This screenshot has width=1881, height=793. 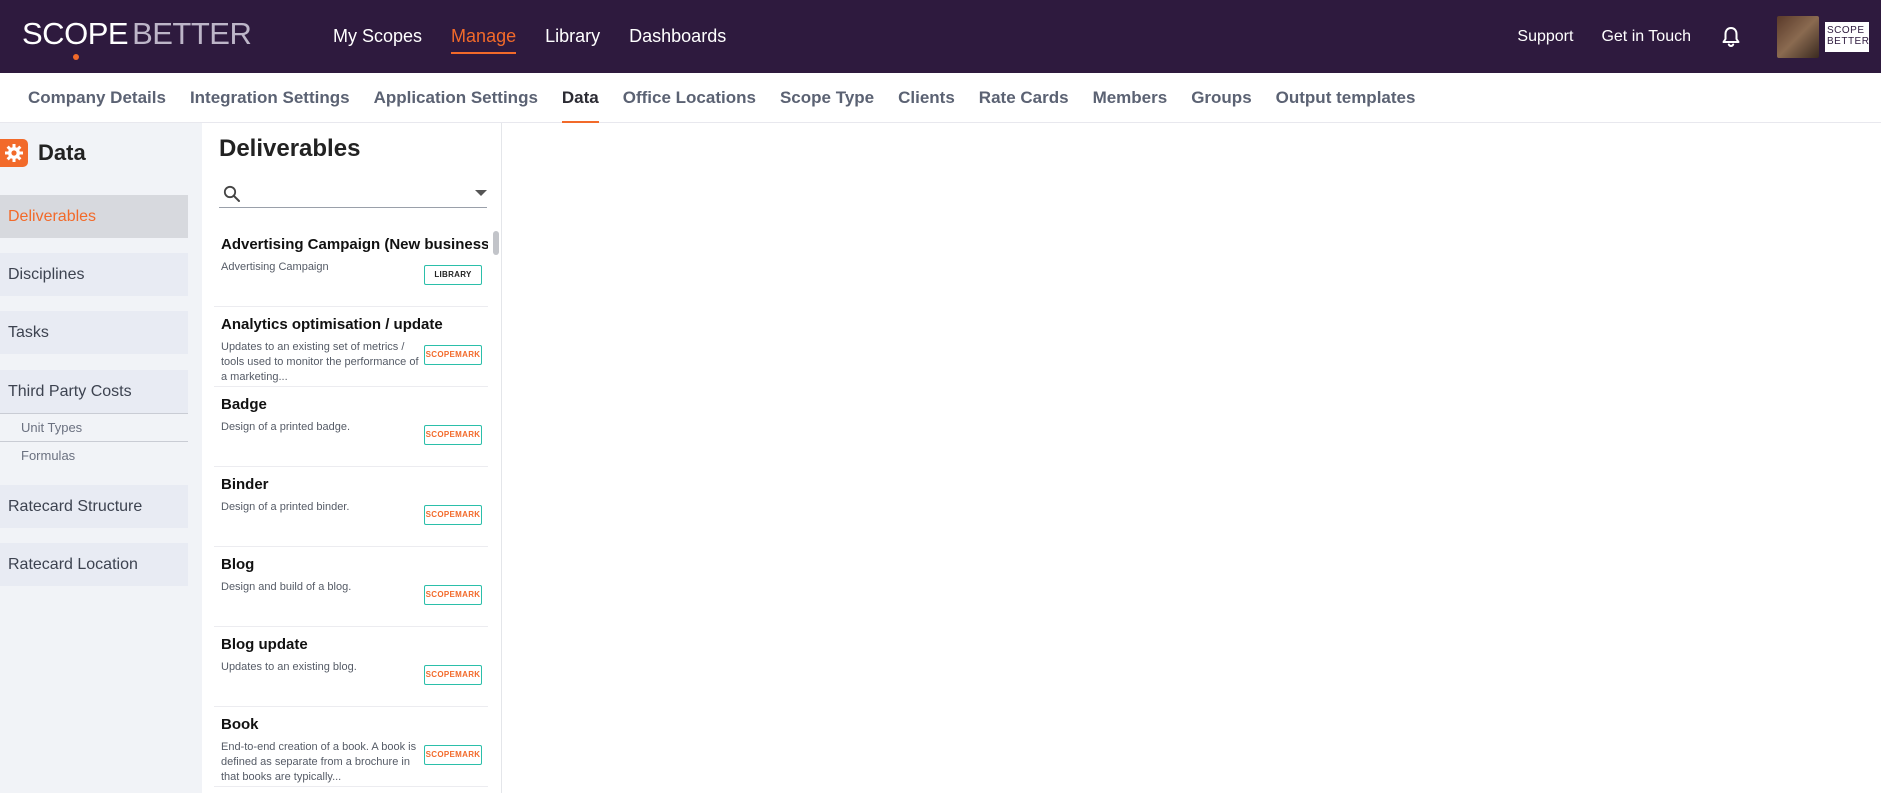 I want to click on bell-icon, so click(x=1731, y=37).